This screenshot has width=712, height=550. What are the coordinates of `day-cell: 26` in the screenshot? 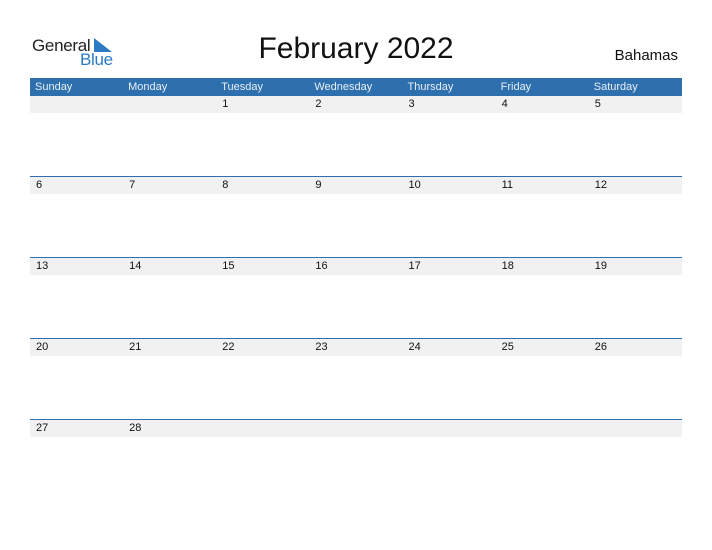 It's located at (600, 347).